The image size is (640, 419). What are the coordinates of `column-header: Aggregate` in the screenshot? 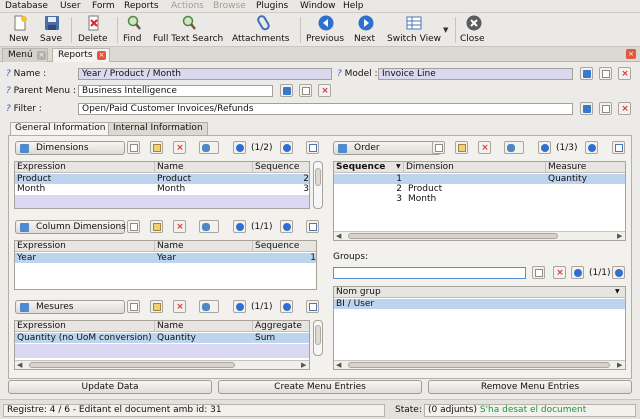 It's located at (281, 326).